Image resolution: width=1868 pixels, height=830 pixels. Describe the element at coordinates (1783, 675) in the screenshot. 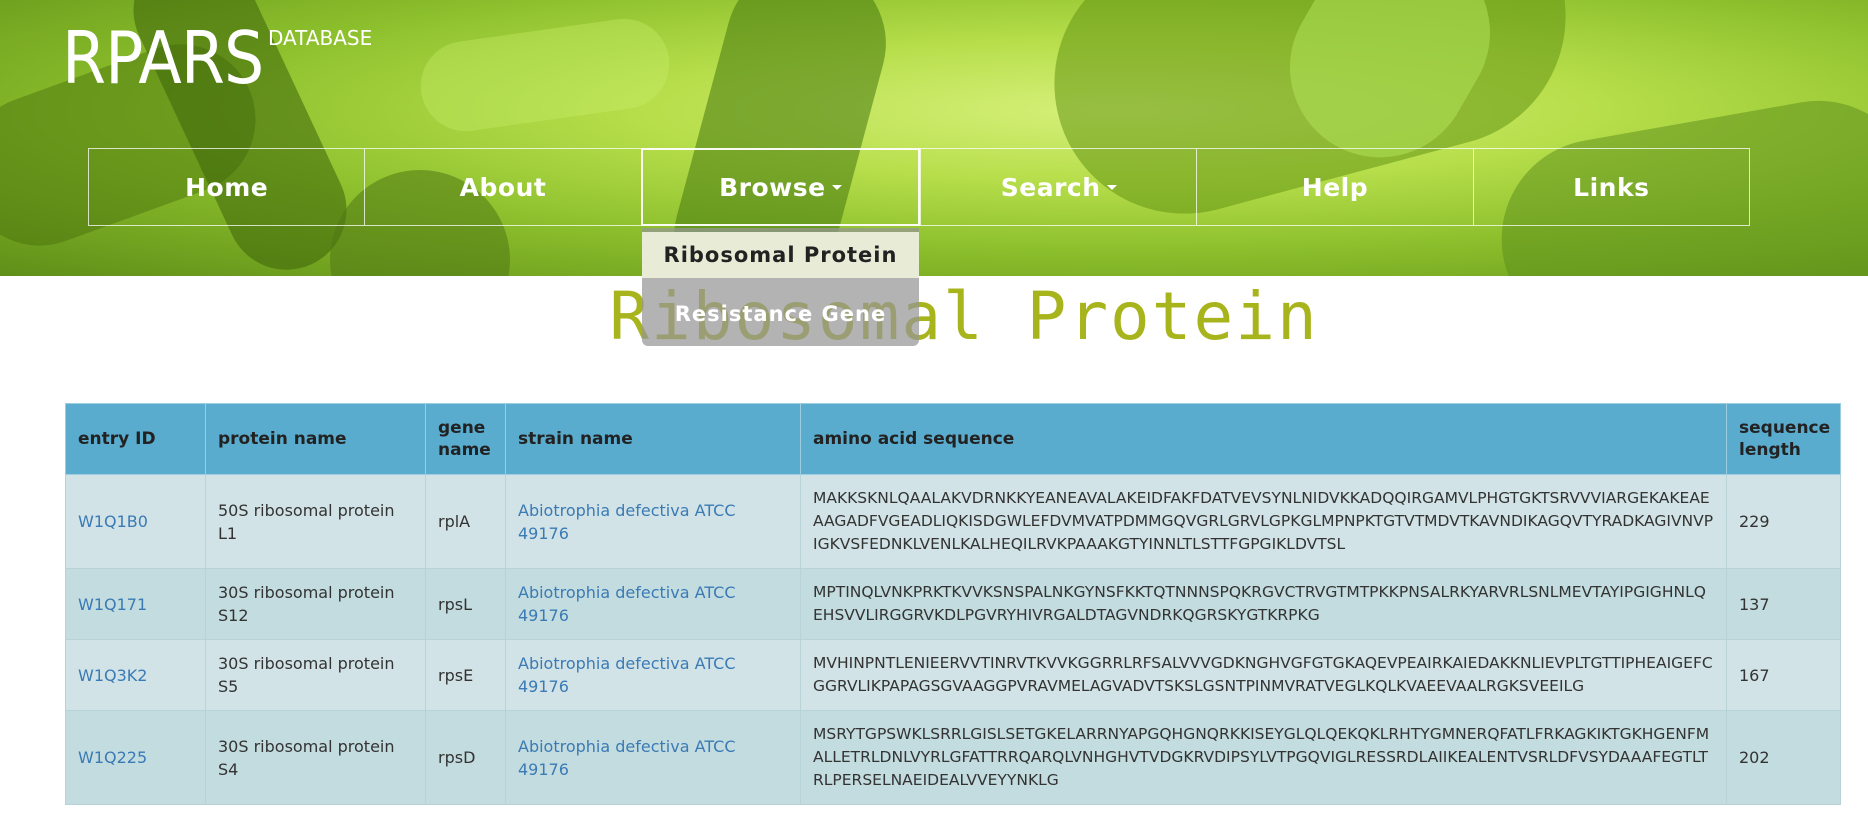

I see `cell-sequence-length: 167` at that location.